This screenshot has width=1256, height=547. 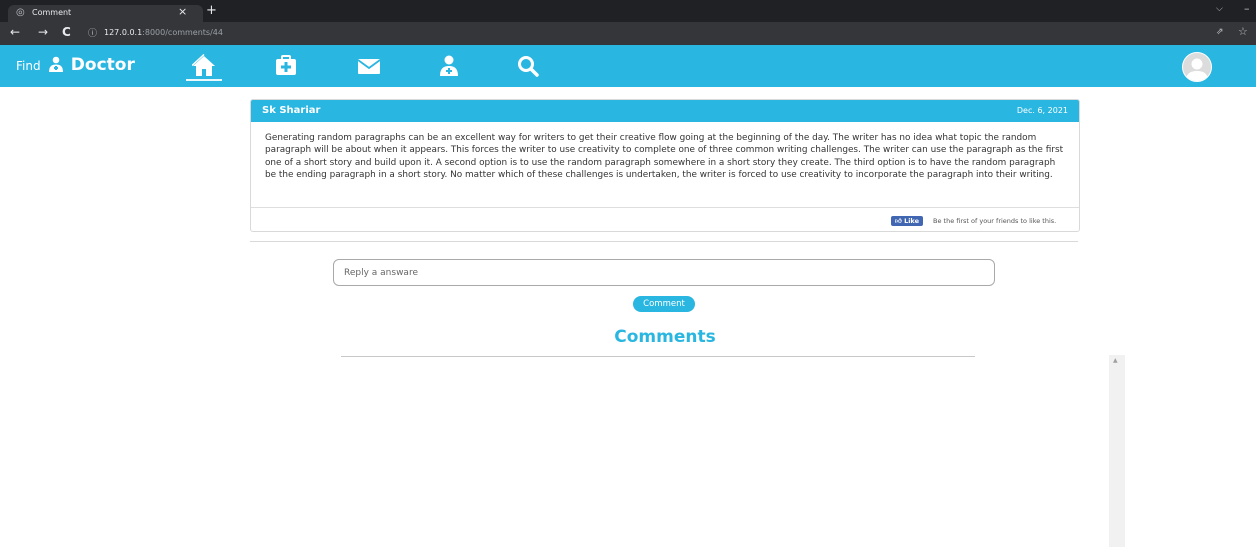 What do you see at coordinates (1197, 69) in the screenshot?
I see `user-avatar-icon` at bounding box center [1197, 69].